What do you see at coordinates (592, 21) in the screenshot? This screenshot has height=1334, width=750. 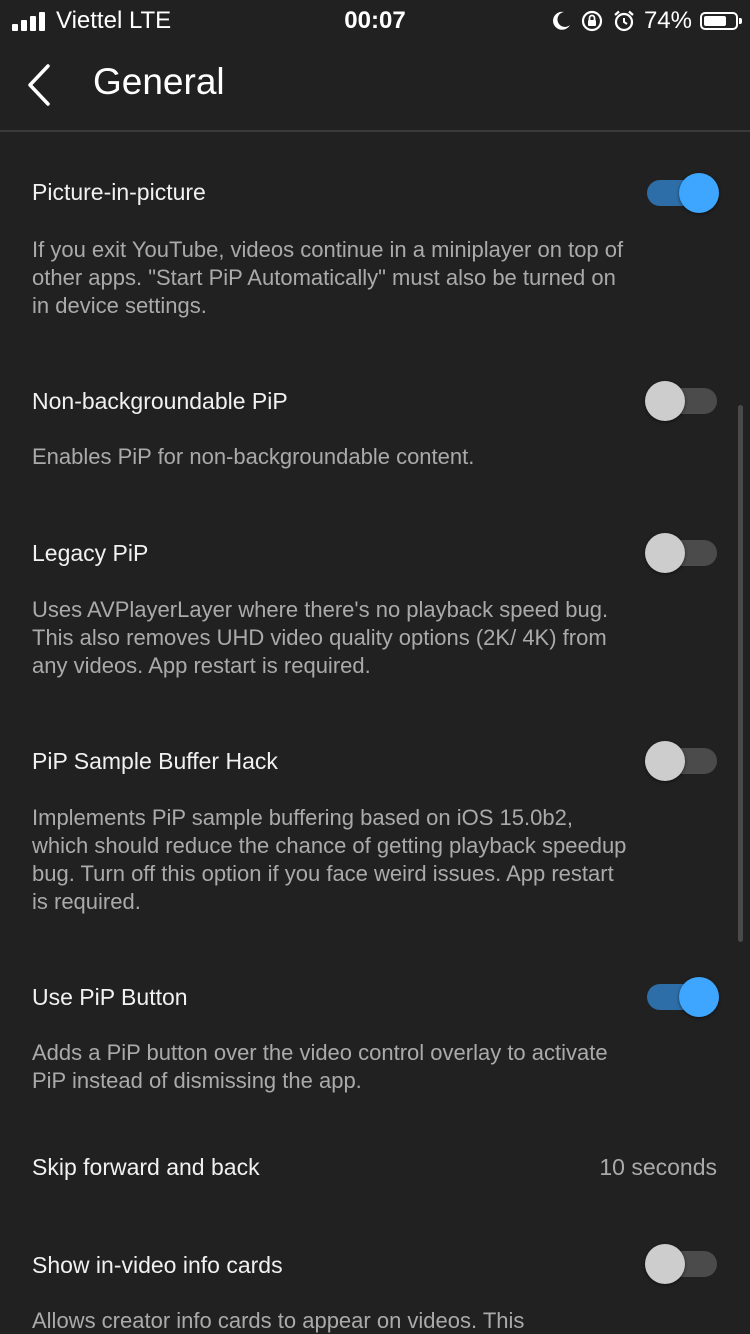 I see `rotation-lock-icon` at bounding box center [592, 21].